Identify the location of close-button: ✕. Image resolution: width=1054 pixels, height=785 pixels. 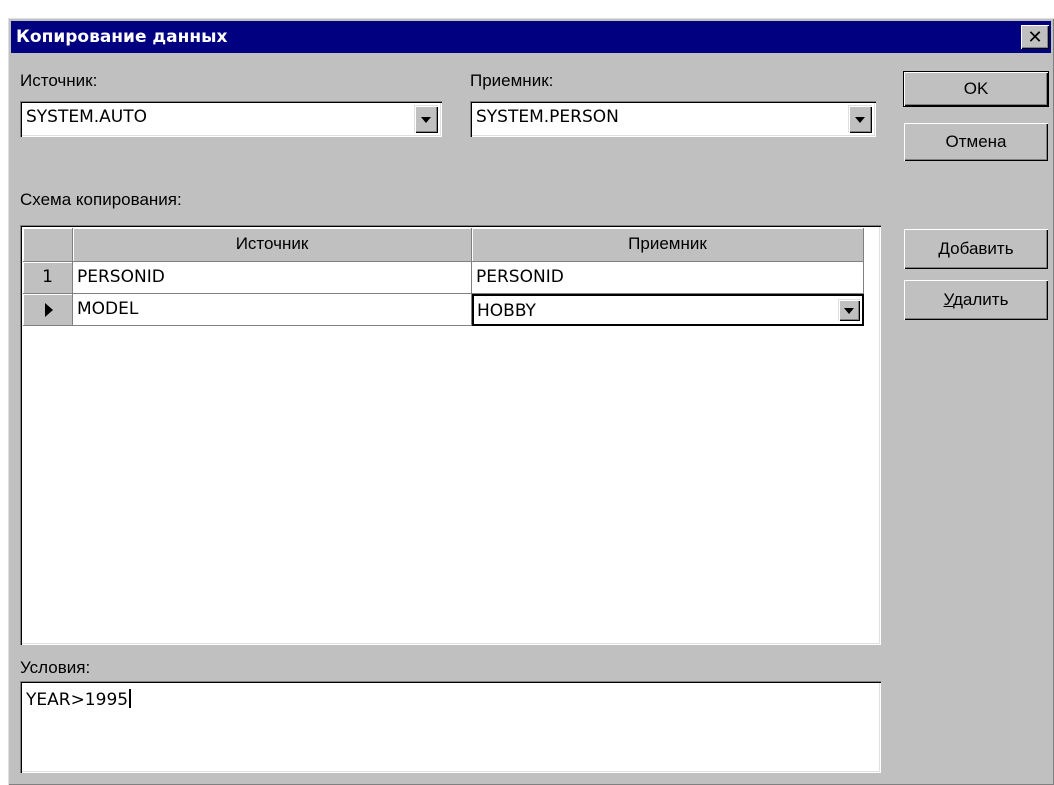
(1035, 37).